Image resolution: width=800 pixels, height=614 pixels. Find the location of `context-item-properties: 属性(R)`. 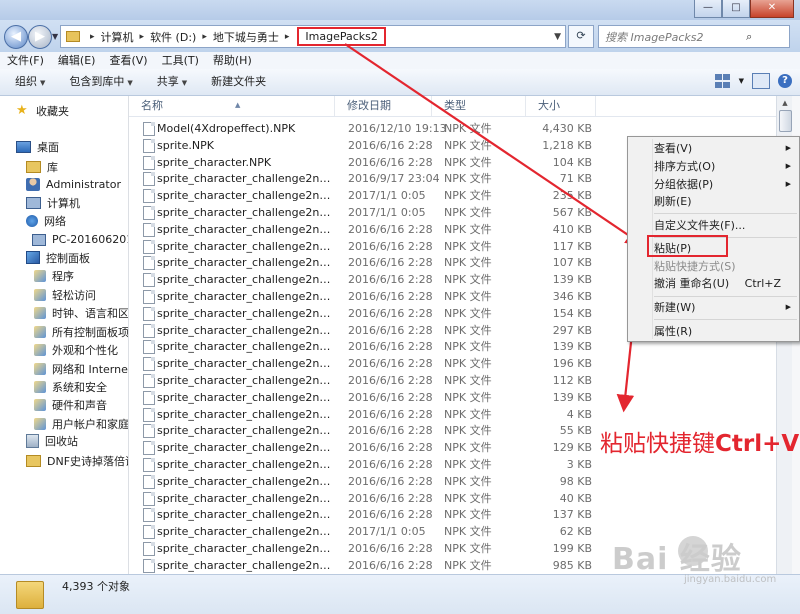

context-item-properties: 属性(R) is located at coordinates (724, 331).